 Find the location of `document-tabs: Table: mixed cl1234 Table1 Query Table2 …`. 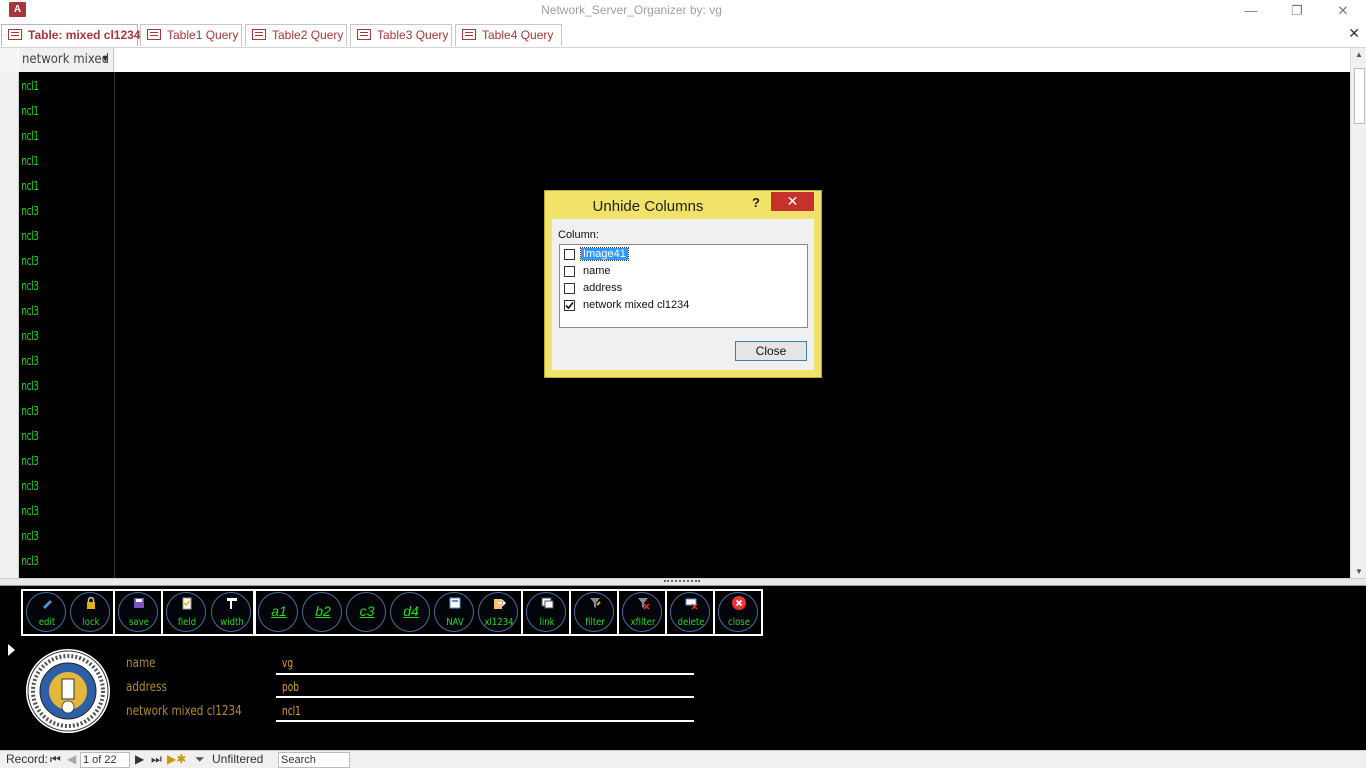

document-tabs: Table: mixed cl1234 Table1 Query Table2 … is located at coordinates (683, 35).